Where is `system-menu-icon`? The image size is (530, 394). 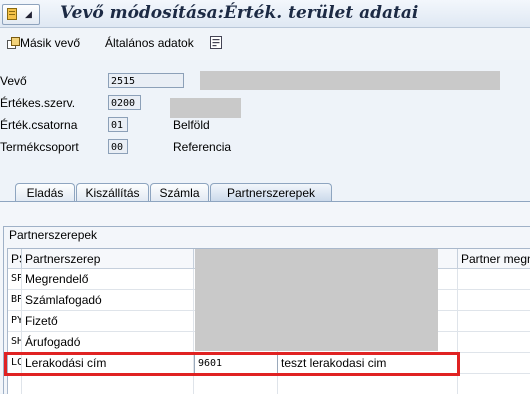
system-menu-icon is located at coordinates (12, 14).